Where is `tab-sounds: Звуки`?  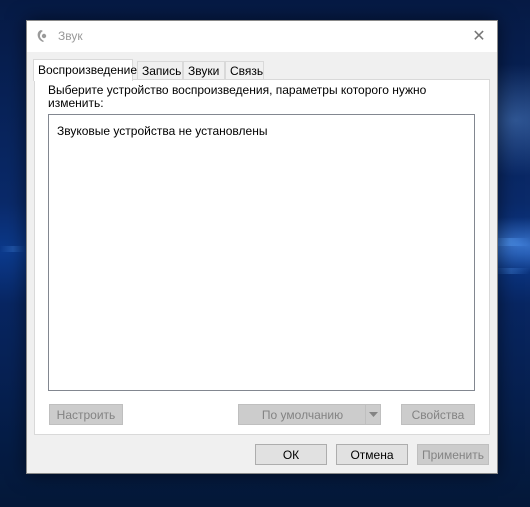 tab-sounds: Звуки is located at coordinates (204, 70).